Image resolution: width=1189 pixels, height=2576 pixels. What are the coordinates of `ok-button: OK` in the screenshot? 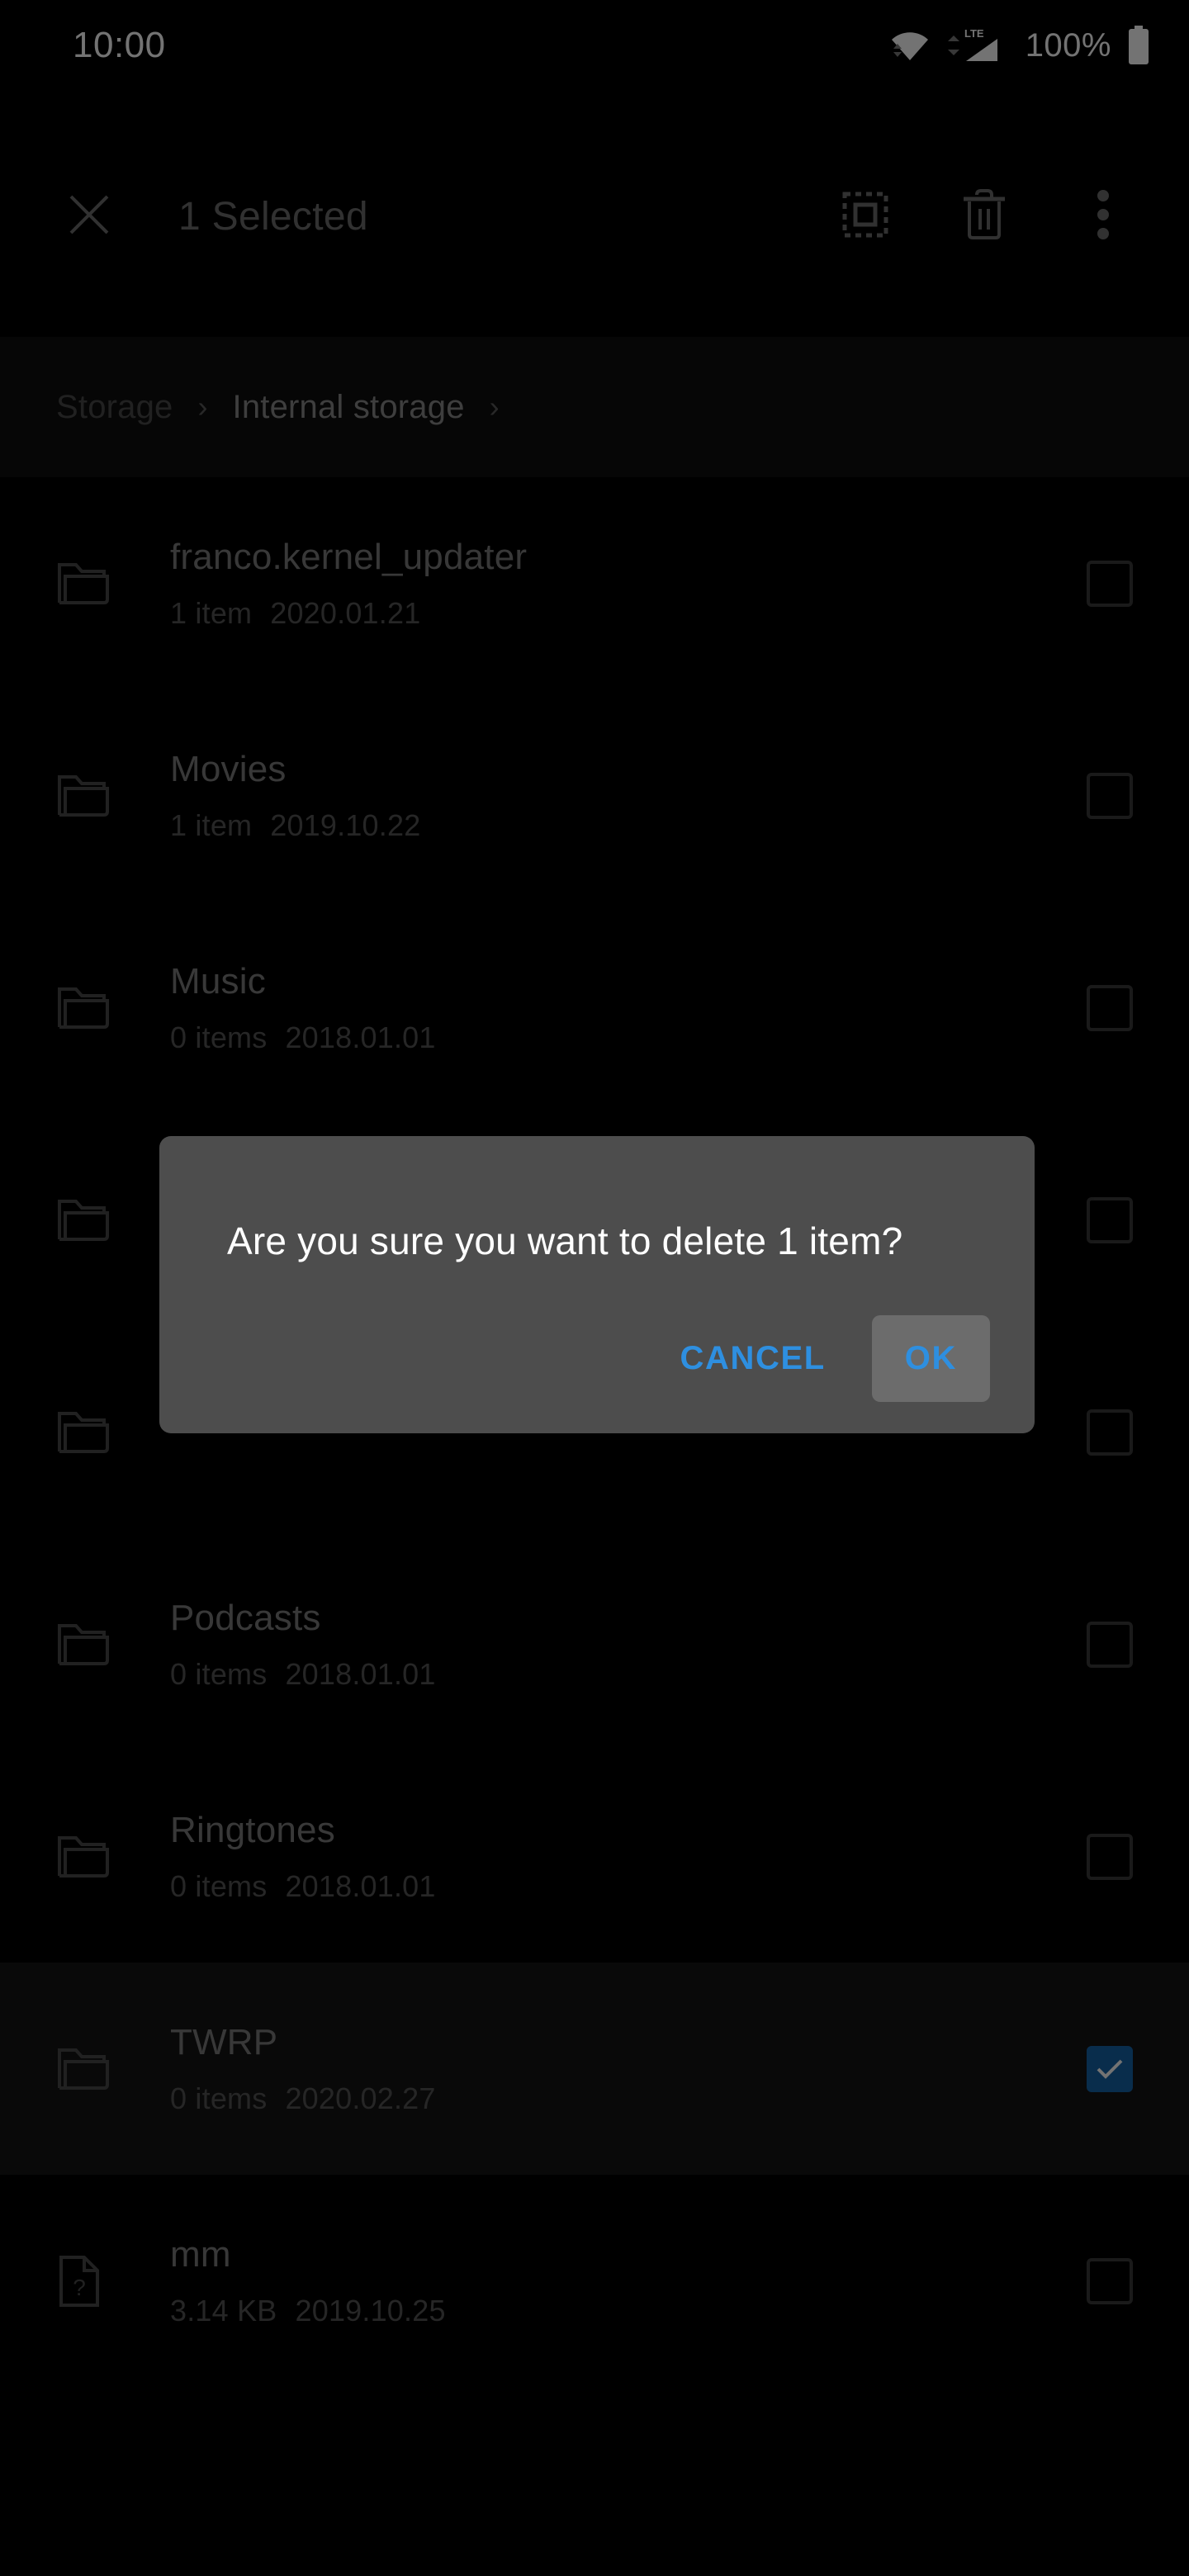 It's located at (930, 1358).